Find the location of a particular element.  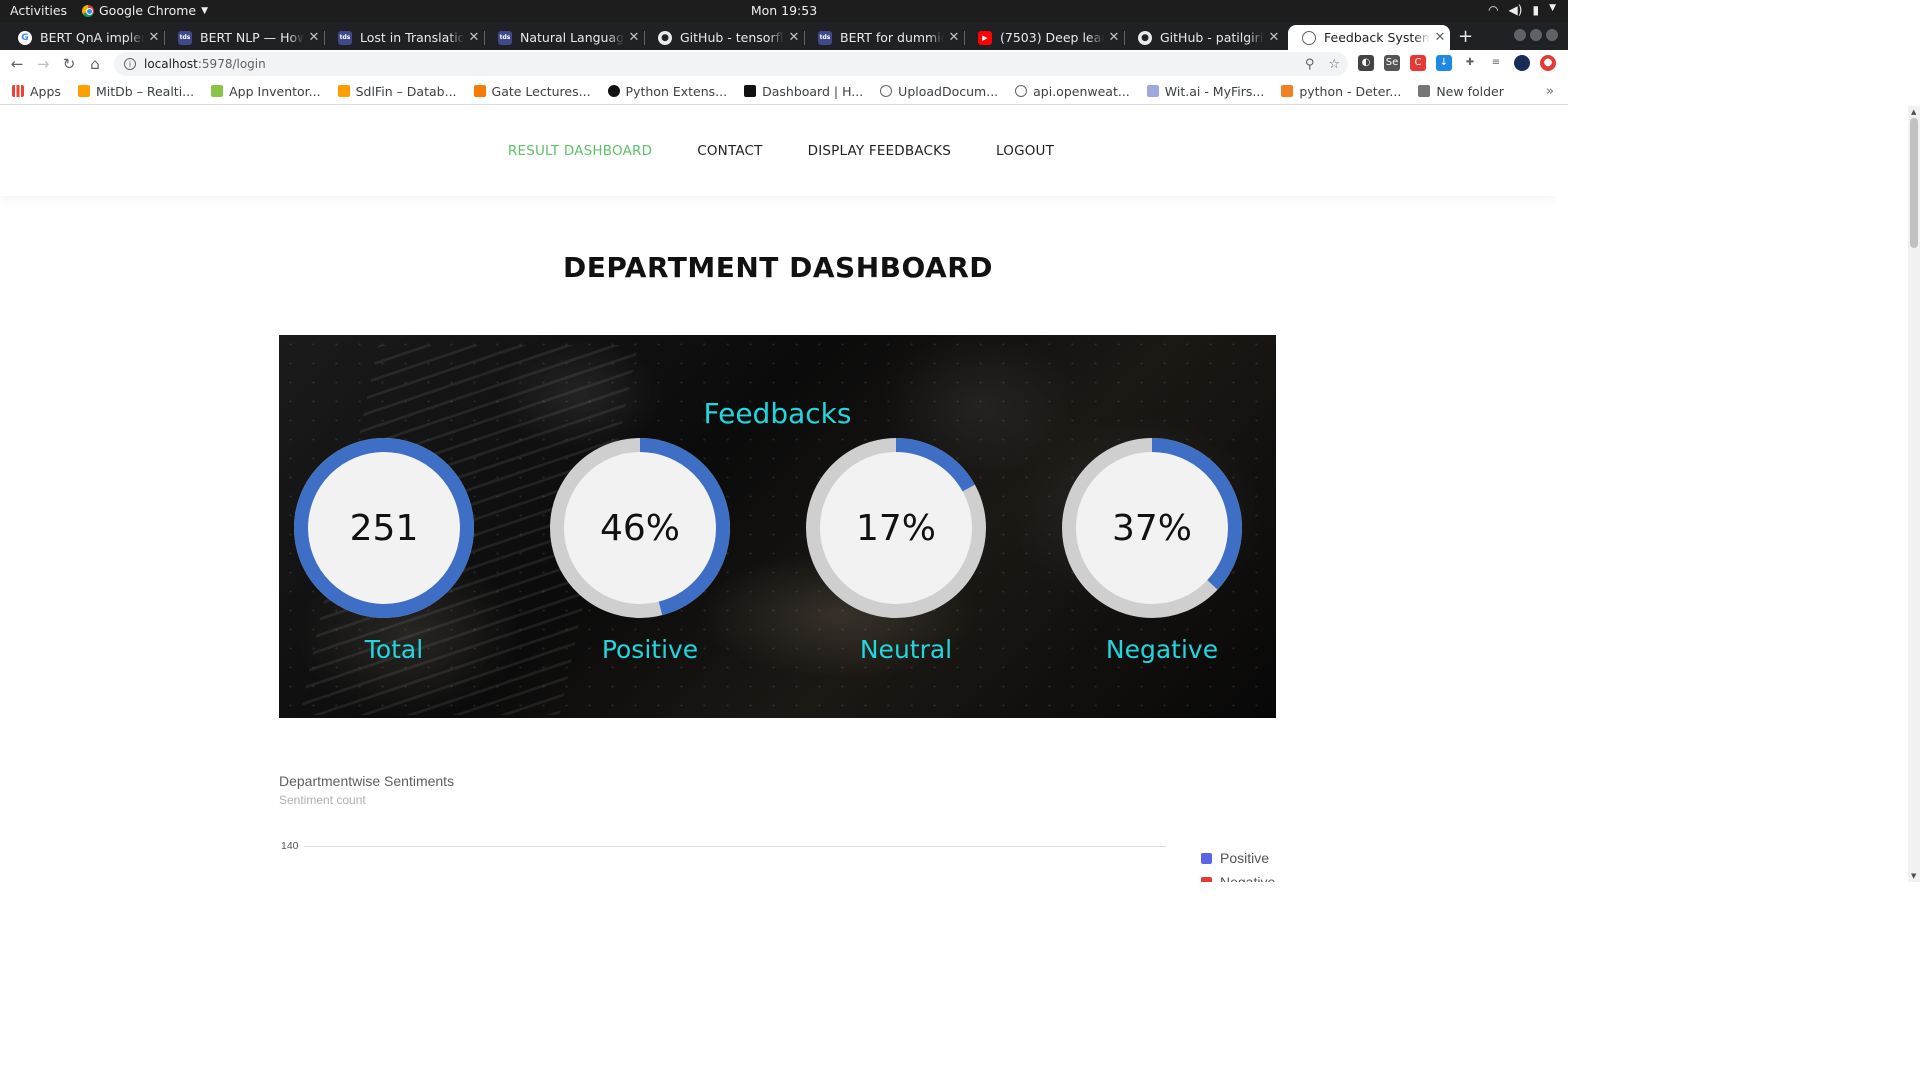

extension-icon: ◐ is located at coordinates (1366, 63).